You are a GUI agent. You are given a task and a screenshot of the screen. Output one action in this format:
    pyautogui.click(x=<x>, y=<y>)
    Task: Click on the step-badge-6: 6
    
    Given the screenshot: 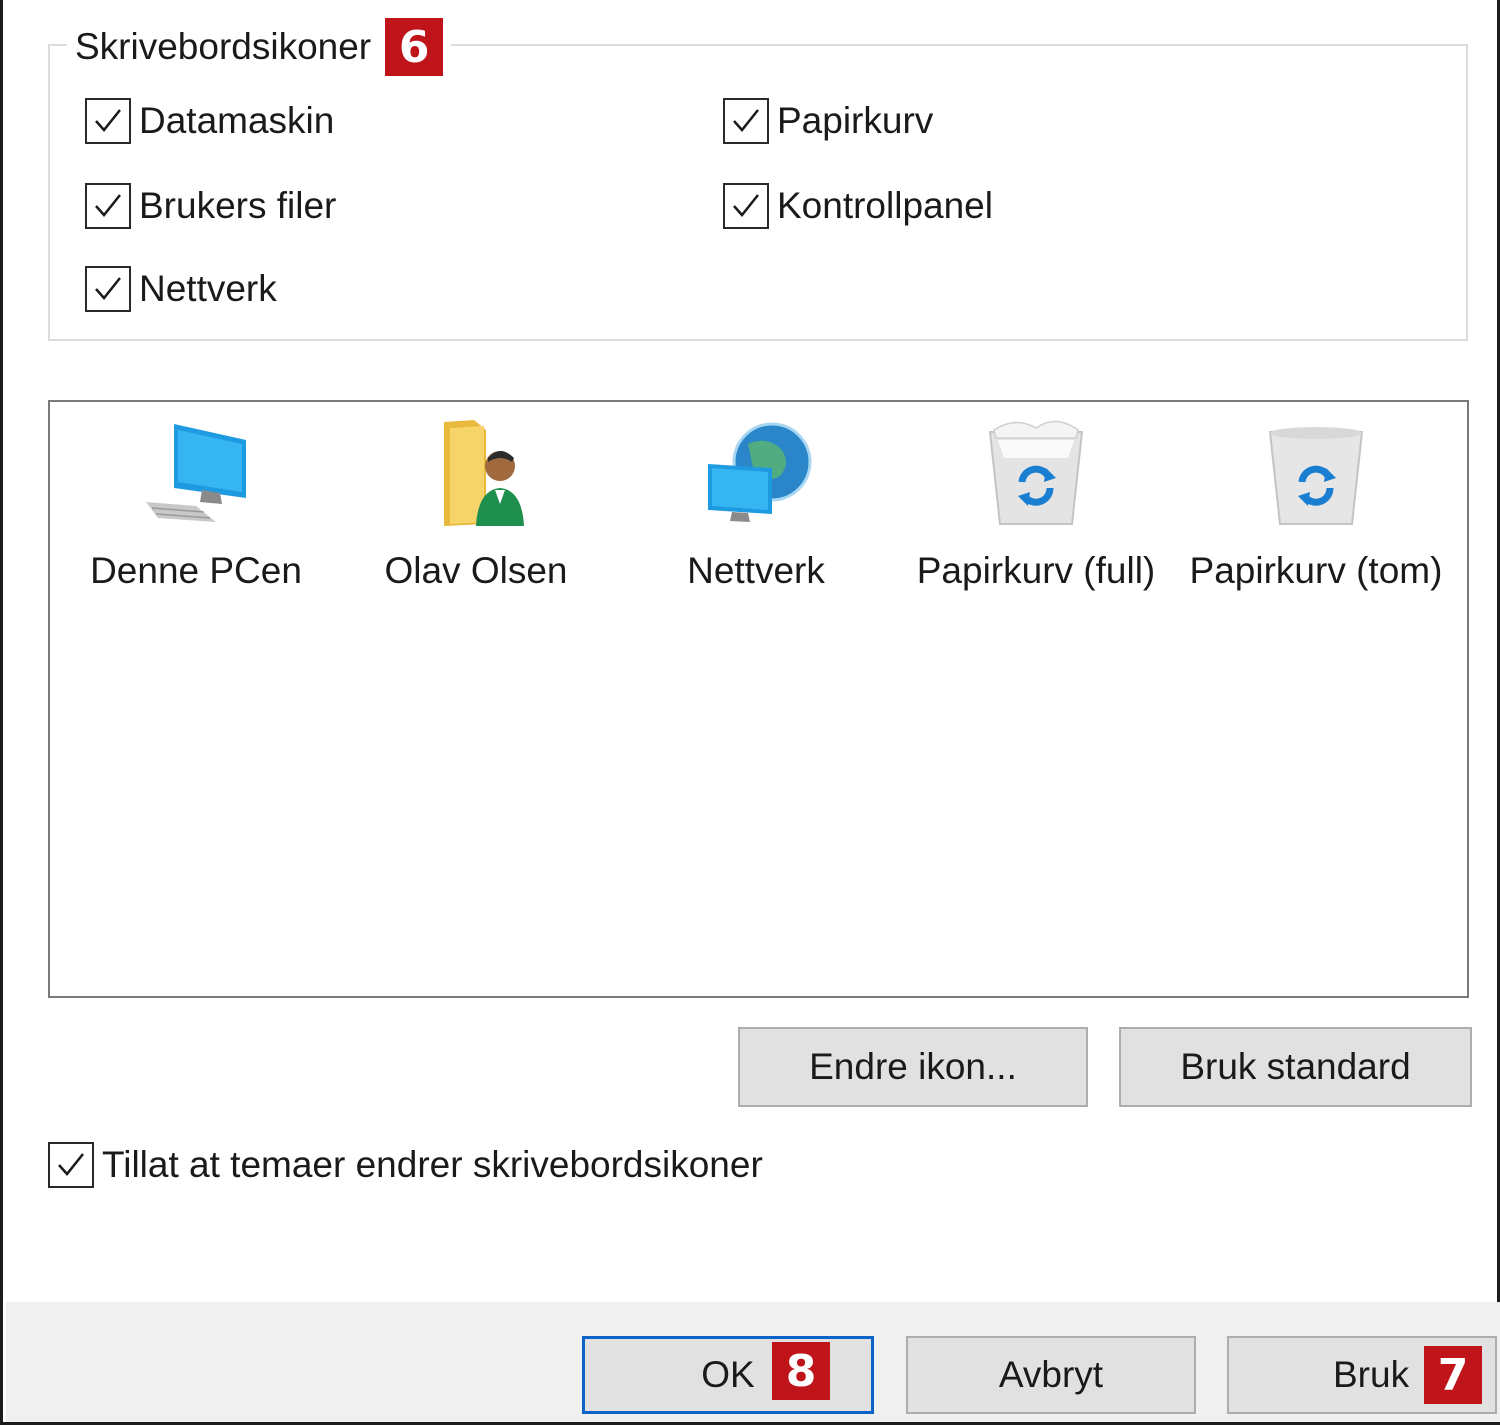 What is the action you would take?
    pyautogui.click(x=414, y=47)
    